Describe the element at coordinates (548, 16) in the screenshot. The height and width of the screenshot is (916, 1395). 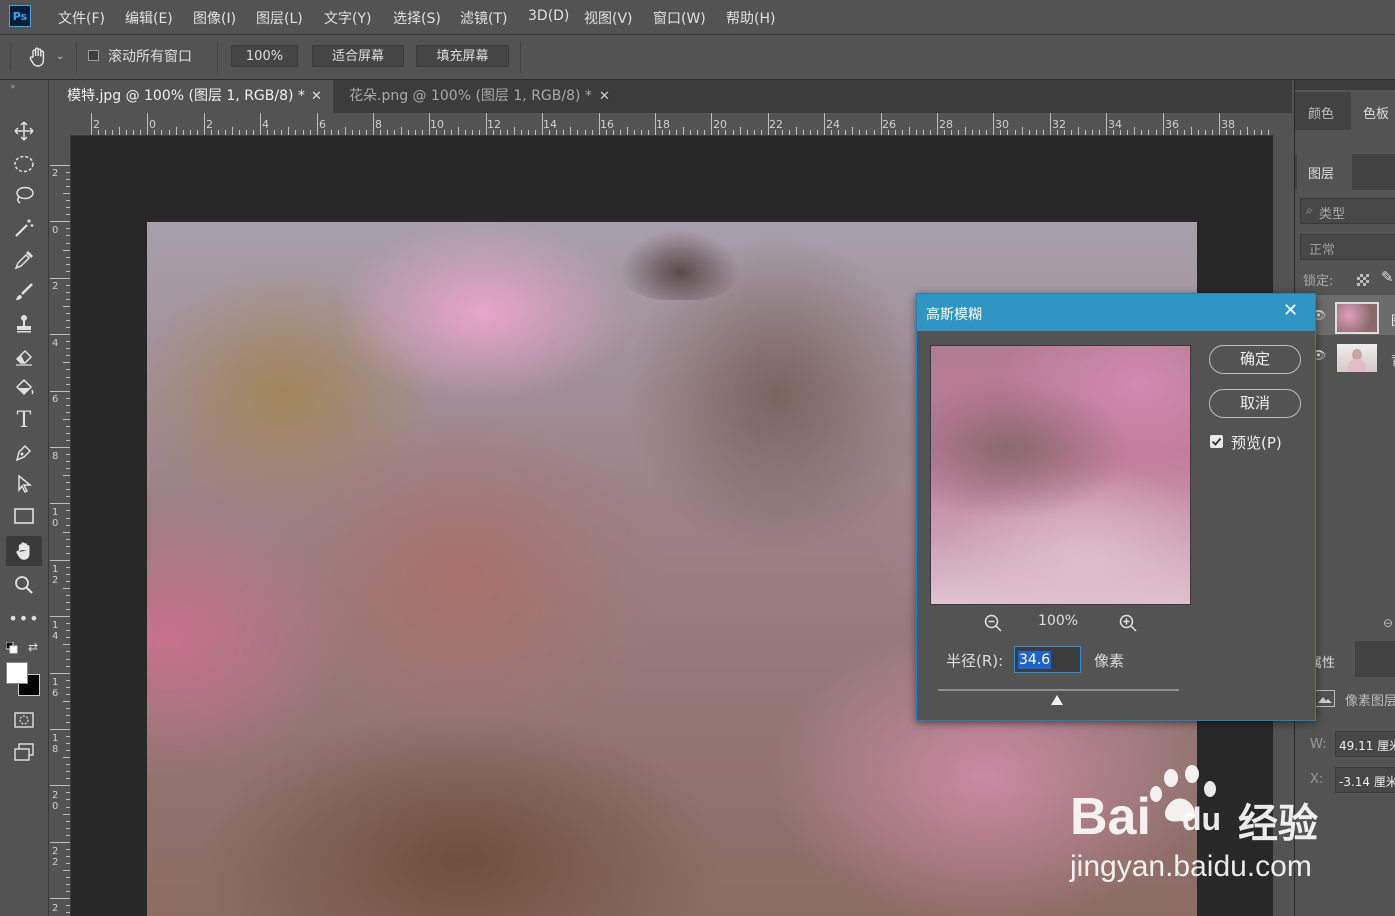
I see `menu-3d: 3D(D)` at that location.